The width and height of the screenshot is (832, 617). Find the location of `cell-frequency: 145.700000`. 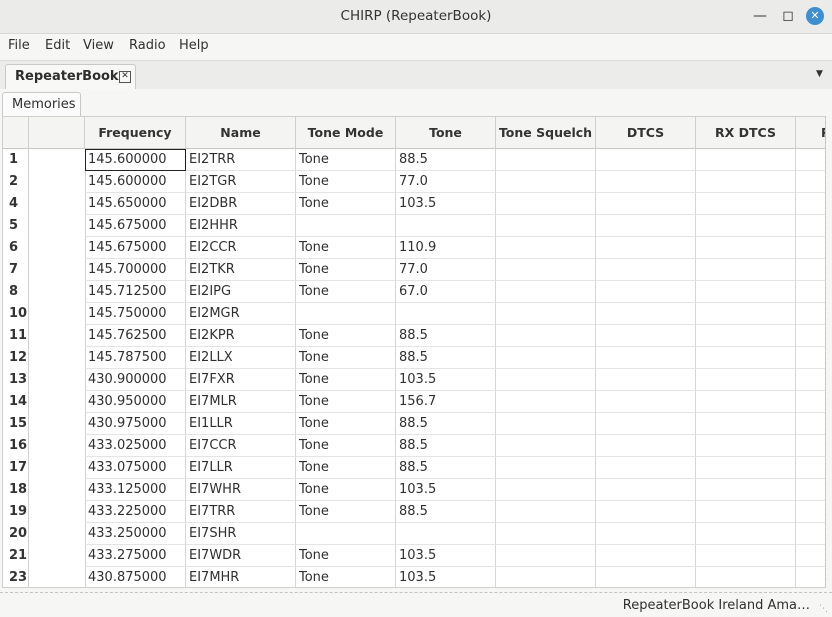

cell-frequency: 145.700000 is located at coordinates (135, 270).